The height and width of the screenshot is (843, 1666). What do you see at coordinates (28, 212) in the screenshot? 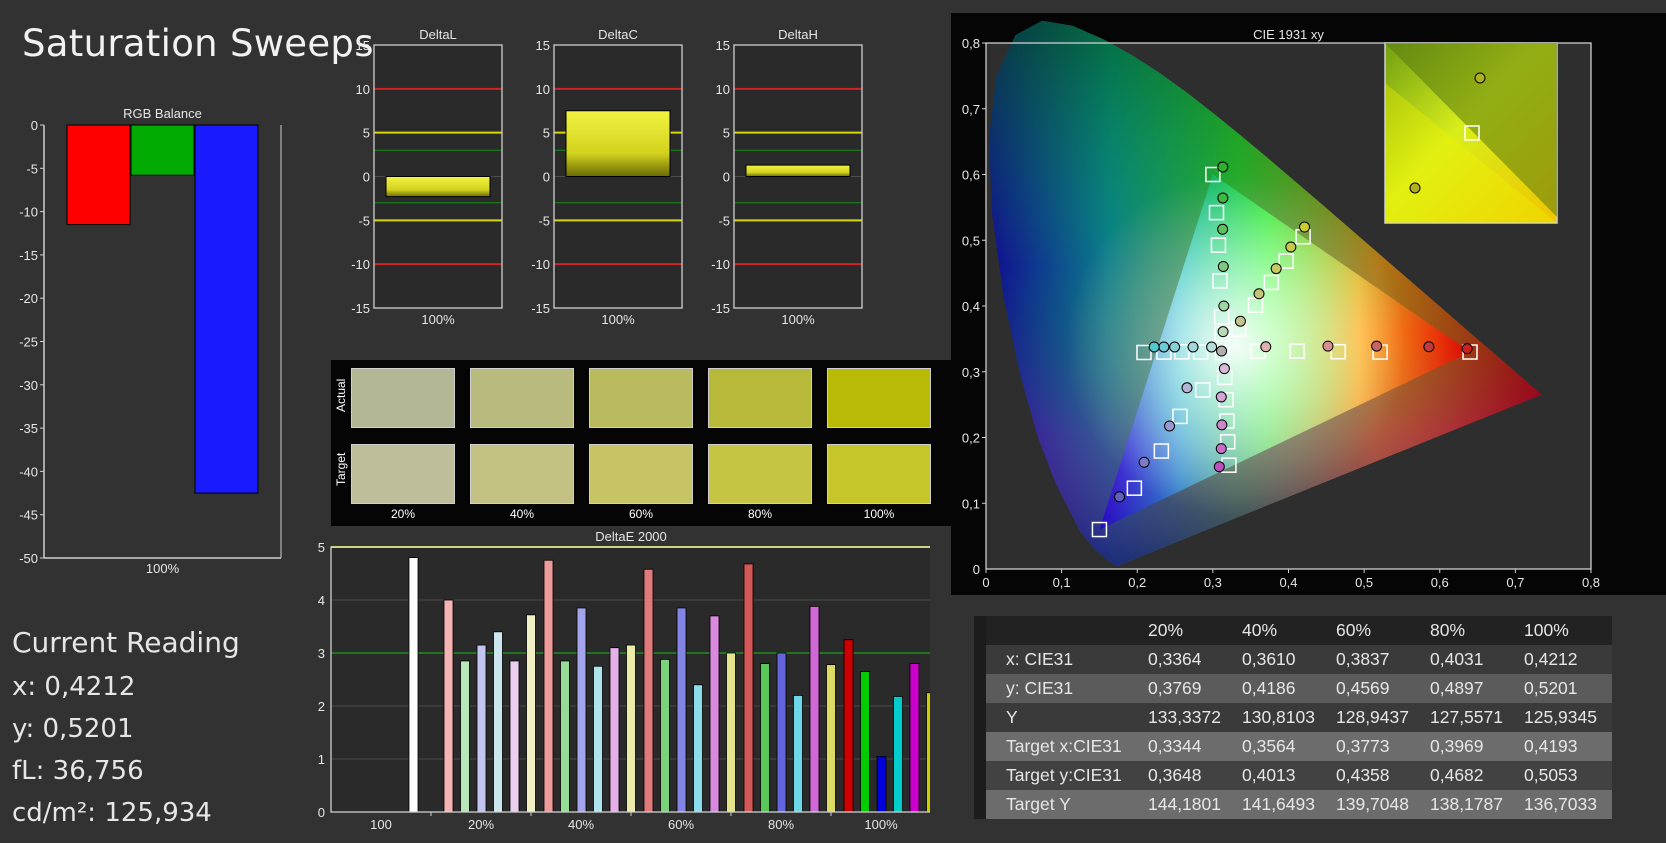
I see `rgb-y-tick-label: -10` at bounding box center [28, 212].